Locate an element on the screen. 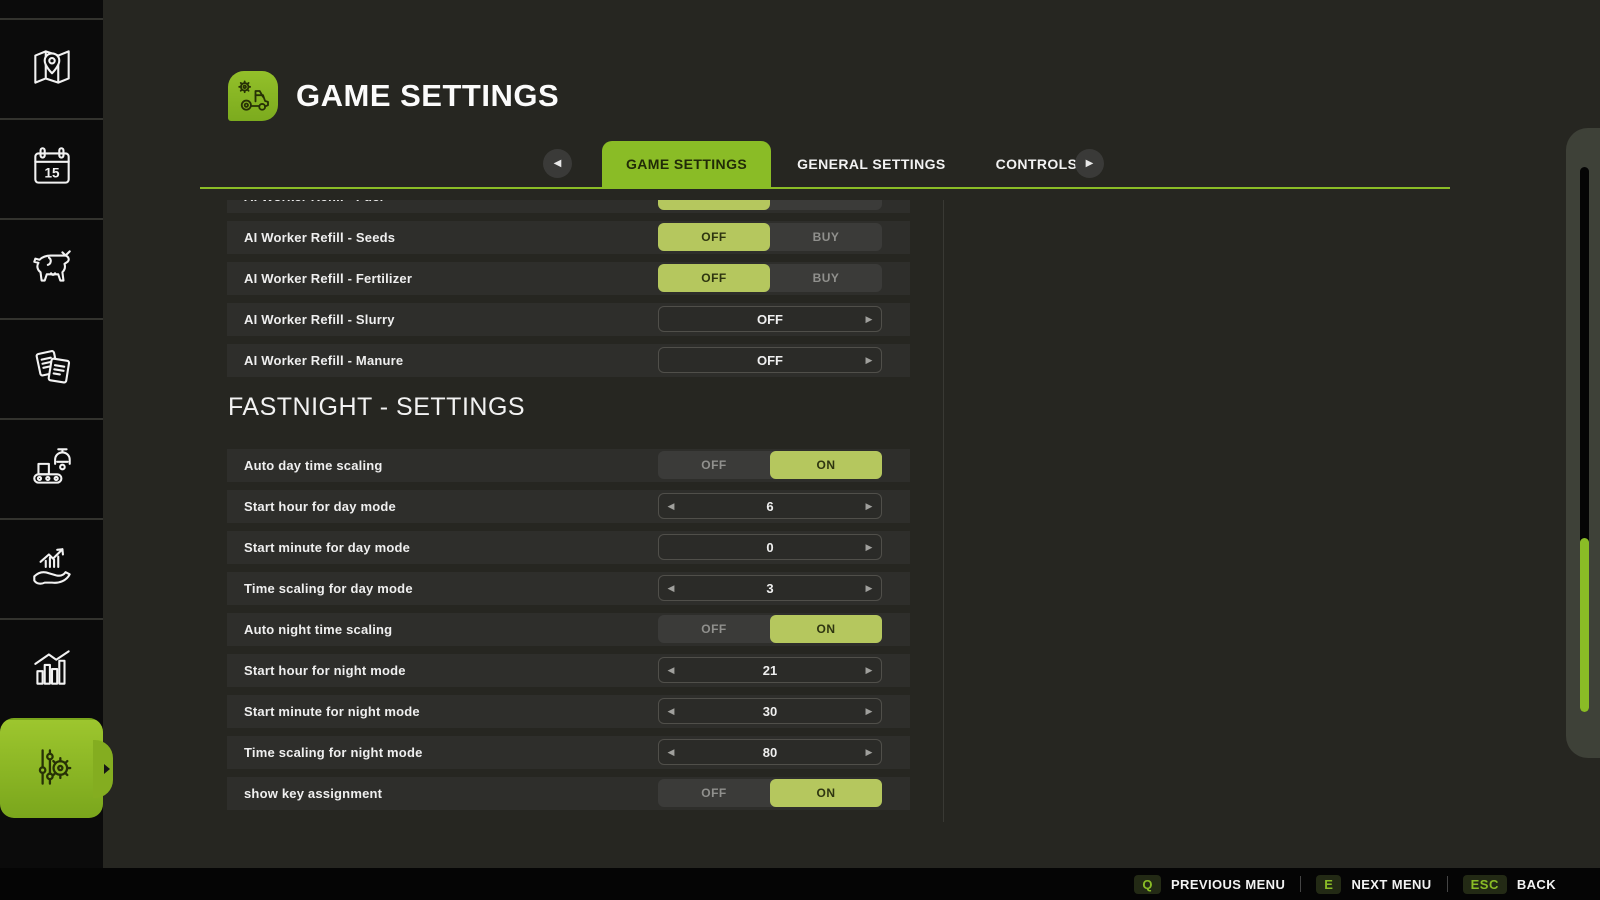  value-stepper: ◀0▶ is located at coordinates (770, 547).